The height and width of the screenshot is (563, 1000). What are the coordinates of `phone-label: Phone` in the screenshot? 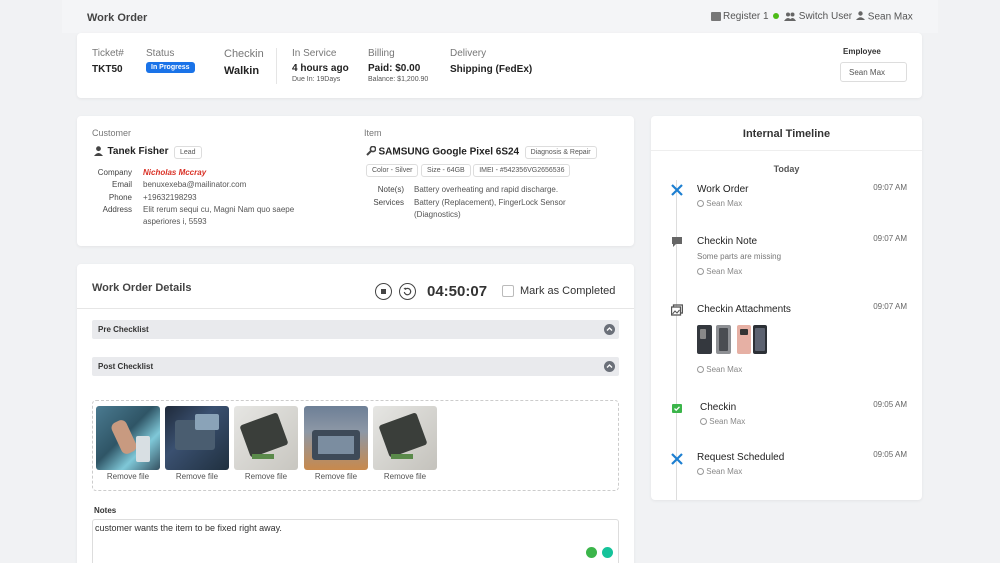 It's located at (120, 197).